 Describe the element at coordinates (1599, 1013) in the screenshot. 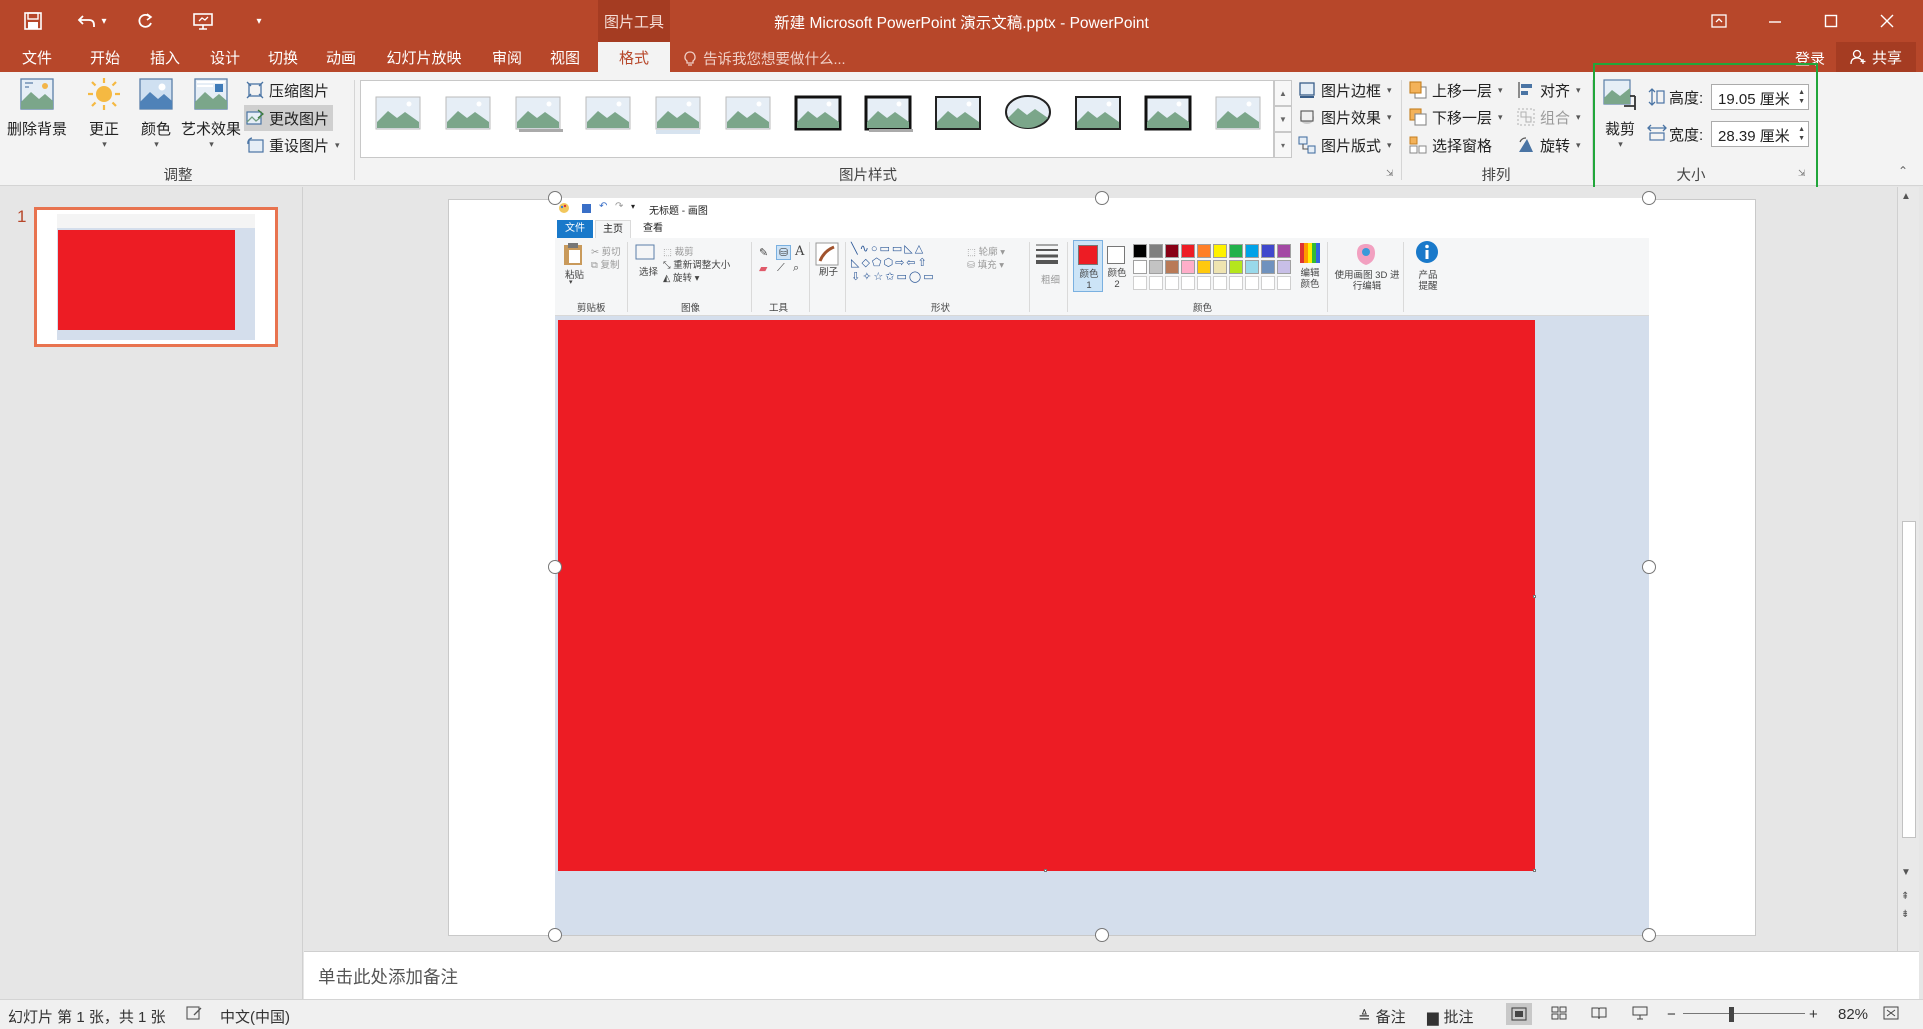

I see `reading-view-icon` at that location.